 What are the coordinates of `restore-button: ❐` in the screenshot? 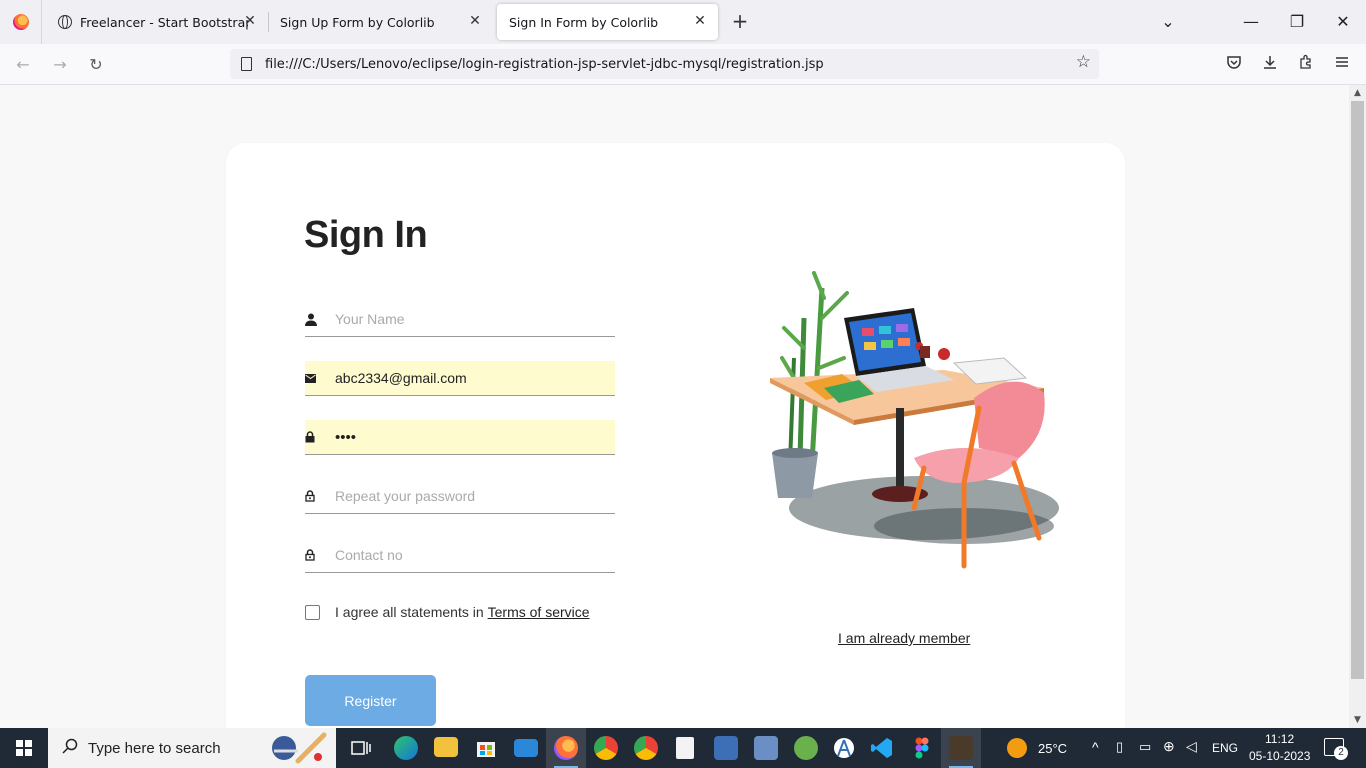 It's located at (1297, 22).